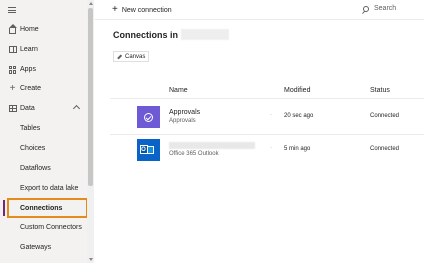 This screenshot has height=263, width=424. I want to click on sidebar-item-label: Custom Connectors, so click(51, 227).